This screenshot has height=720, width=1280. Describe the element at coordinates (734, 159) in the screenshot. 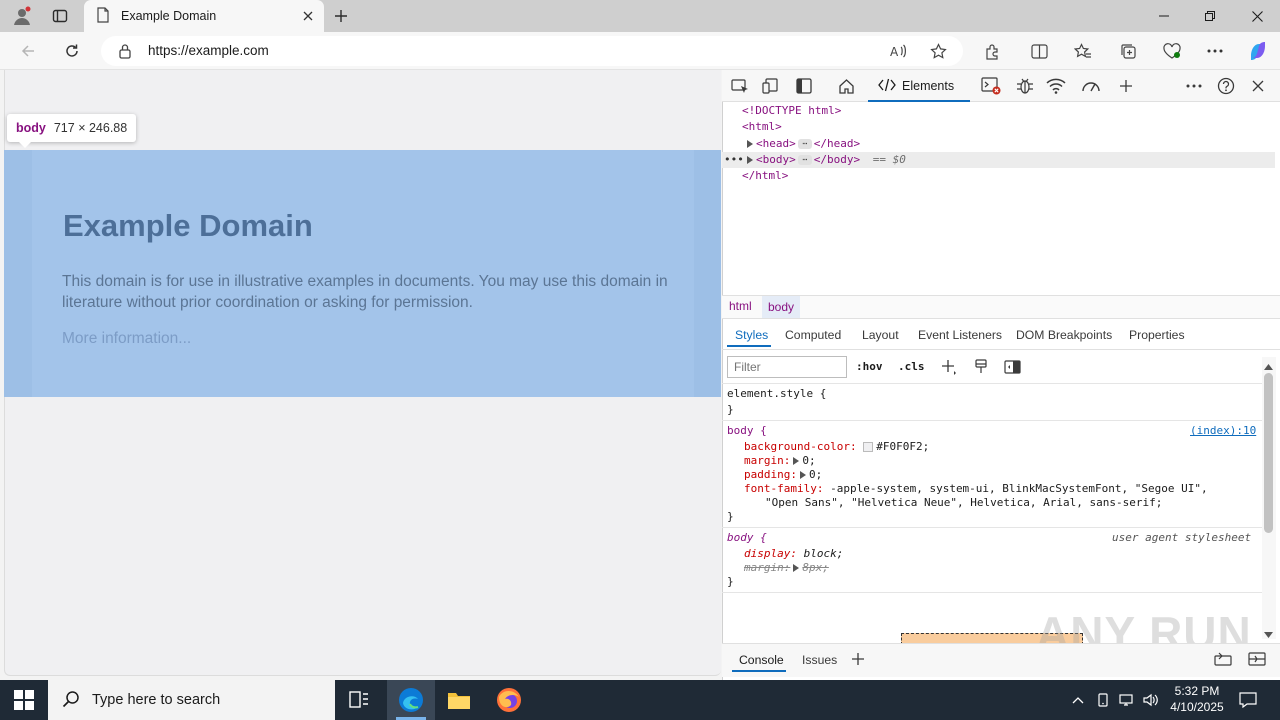

I see `dom-row-dots: •••` at that location.